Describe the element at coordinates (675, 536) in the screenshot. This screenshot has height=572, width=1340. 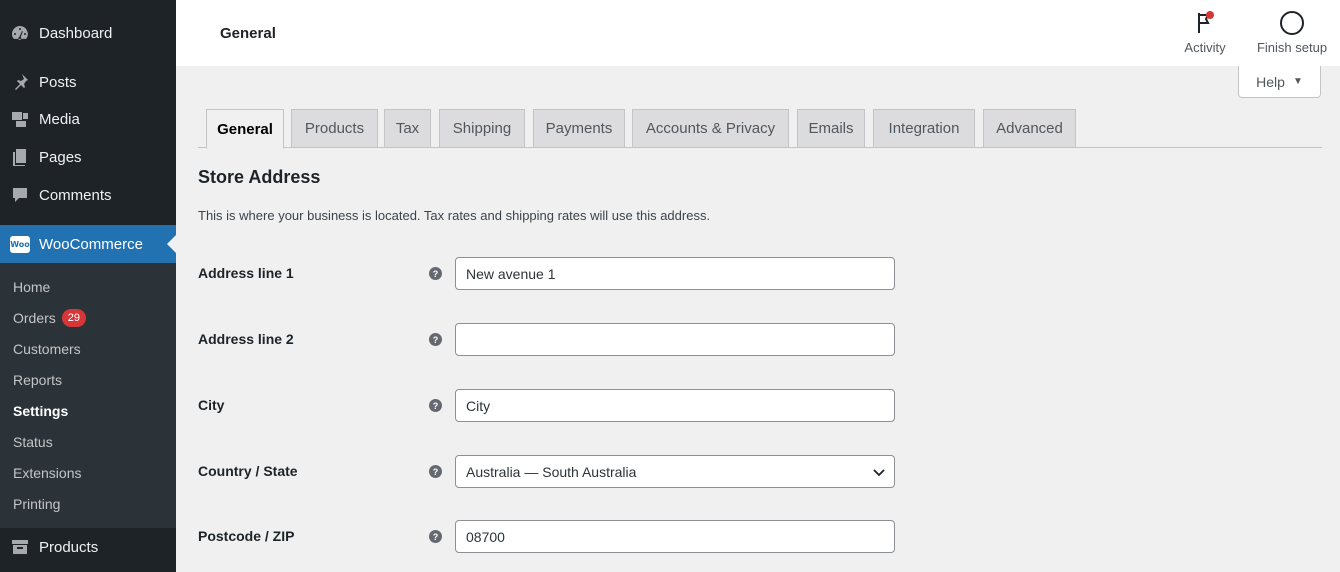
I see `postcode-input: 08700` at that location.